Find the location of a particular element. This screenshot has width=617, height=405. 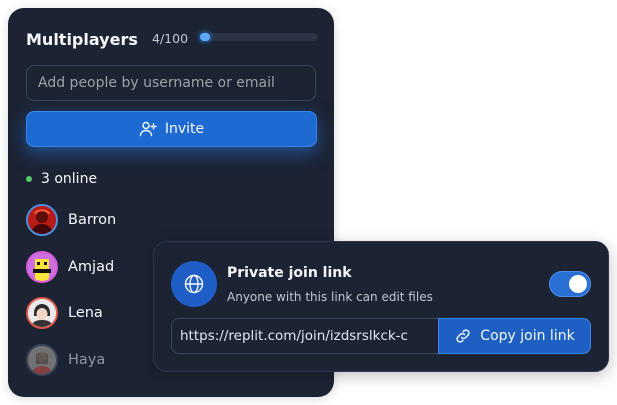

invite-search-input is located at coordinates (171, 83).